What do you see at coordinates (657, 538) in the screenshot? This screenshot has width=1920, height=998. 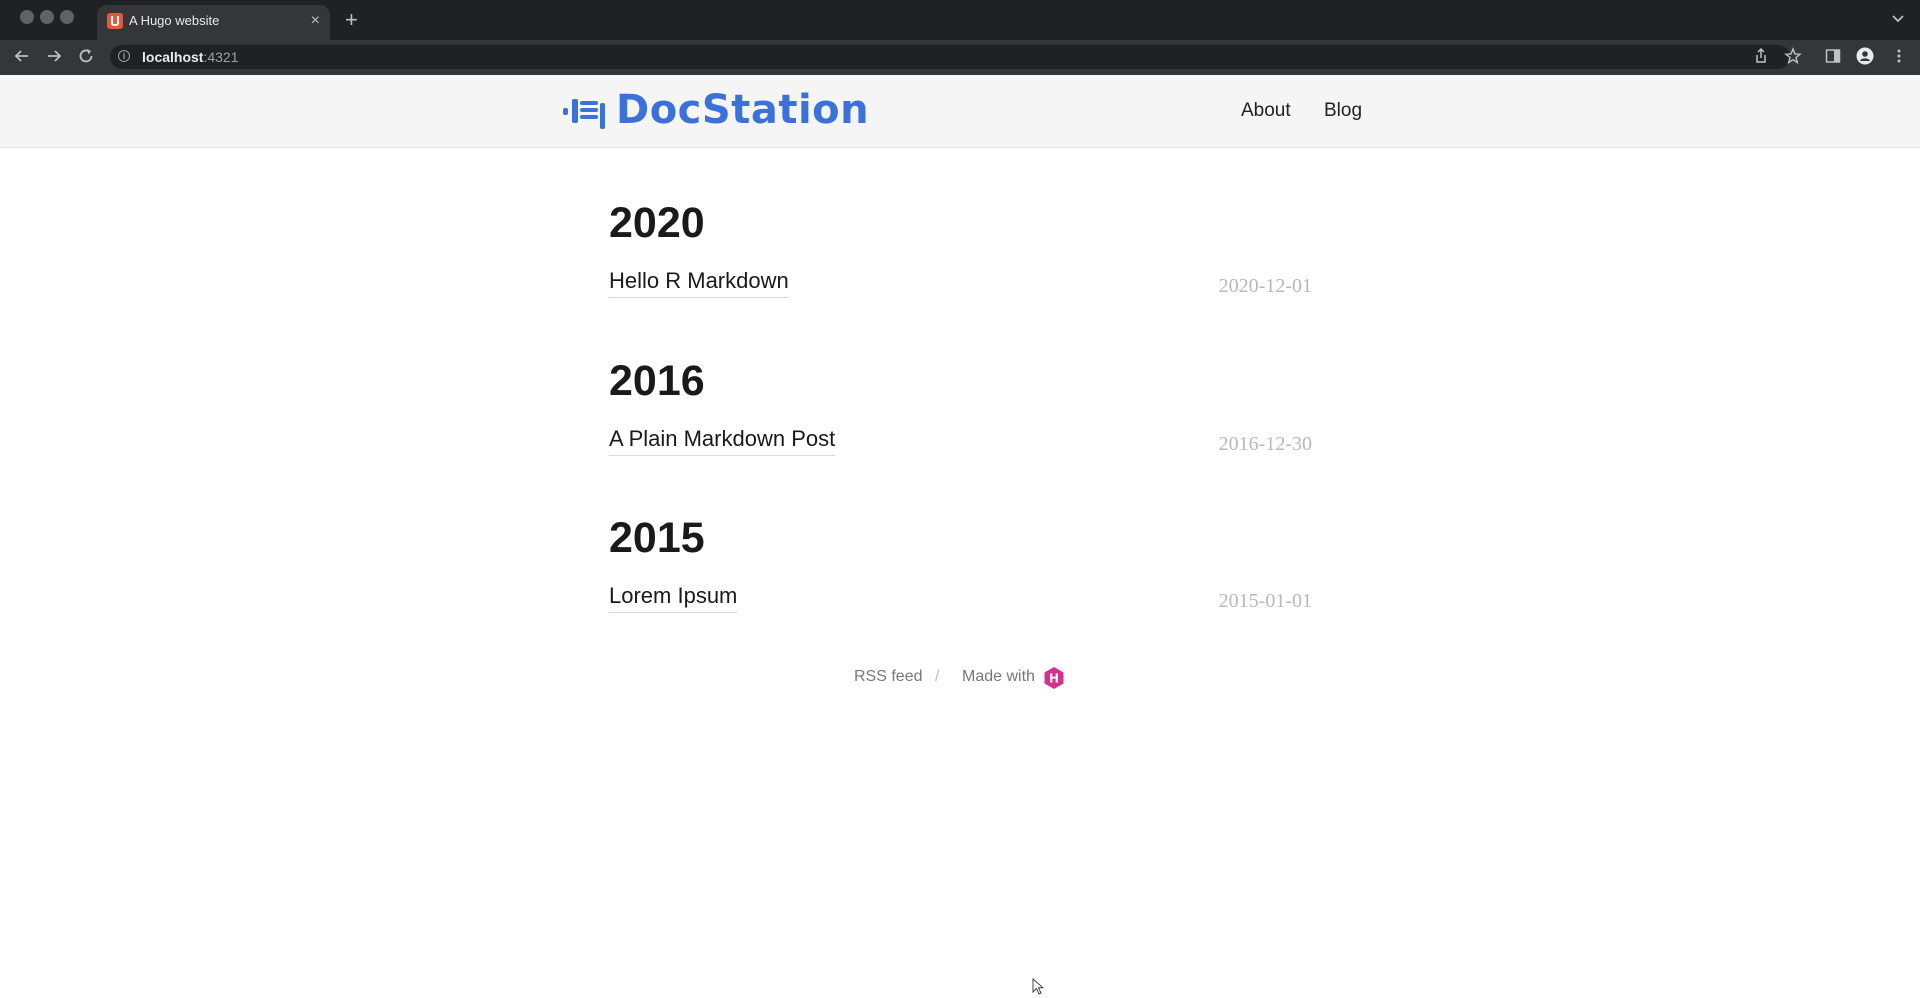 I see `year-heading: 2015` at bounding box center [657, 538].